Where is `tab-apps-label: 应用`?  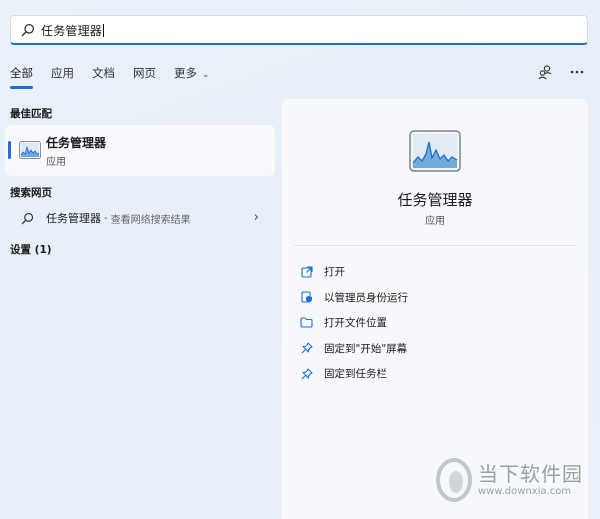
tab-apps-label: 应用 is located at coordinates (62, 73).